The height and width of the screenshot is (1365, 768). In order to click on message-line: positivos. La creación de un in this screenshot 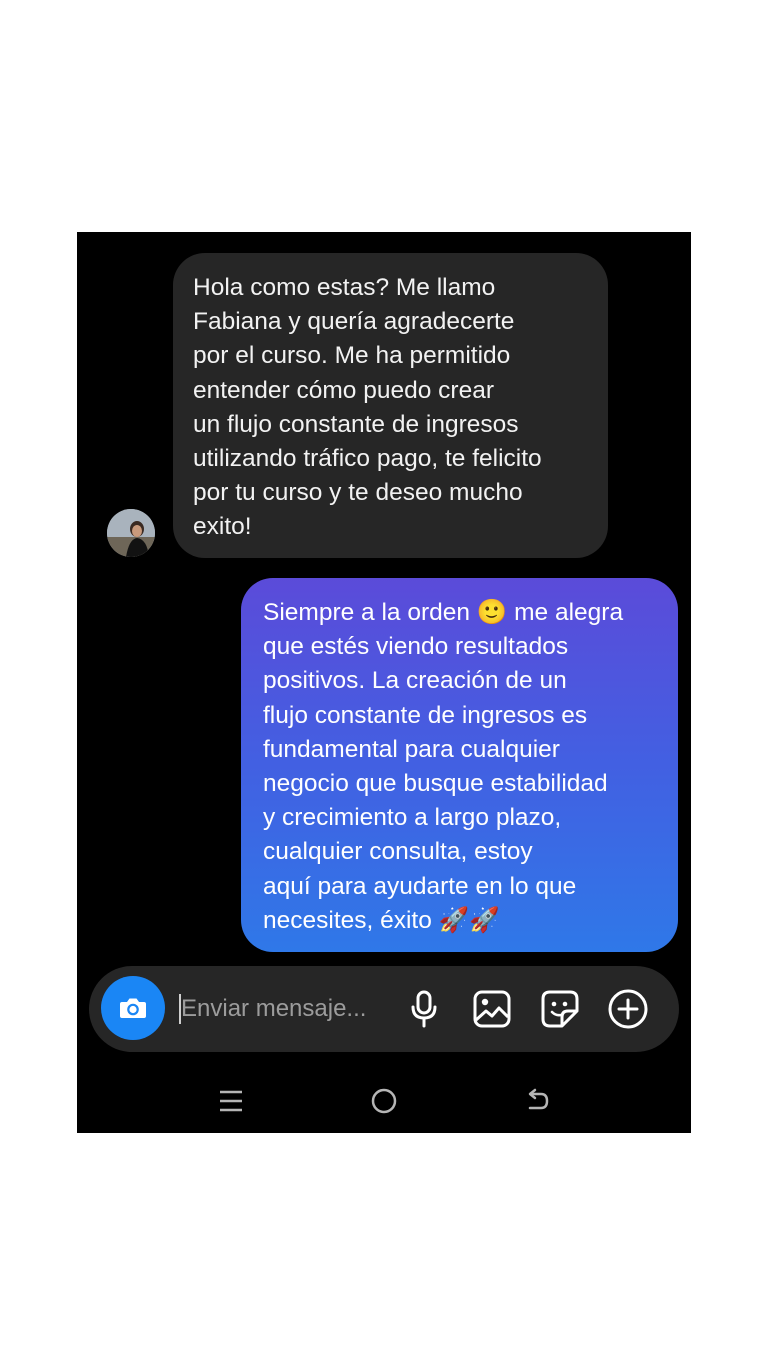, I will do `click(415, 681)`.